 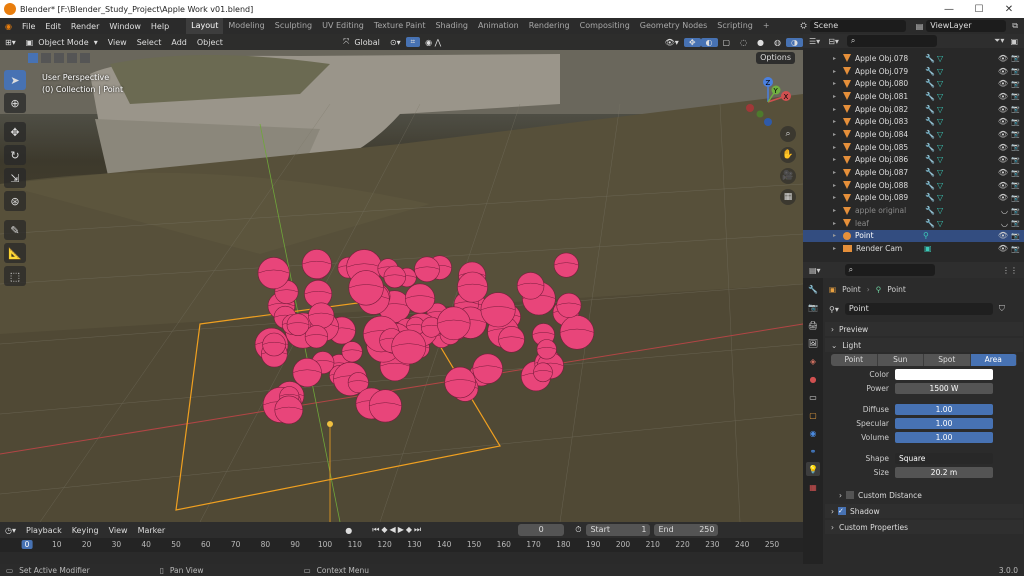 I want to click on light-data-icon: ⚲, so click(x=927, y=235).